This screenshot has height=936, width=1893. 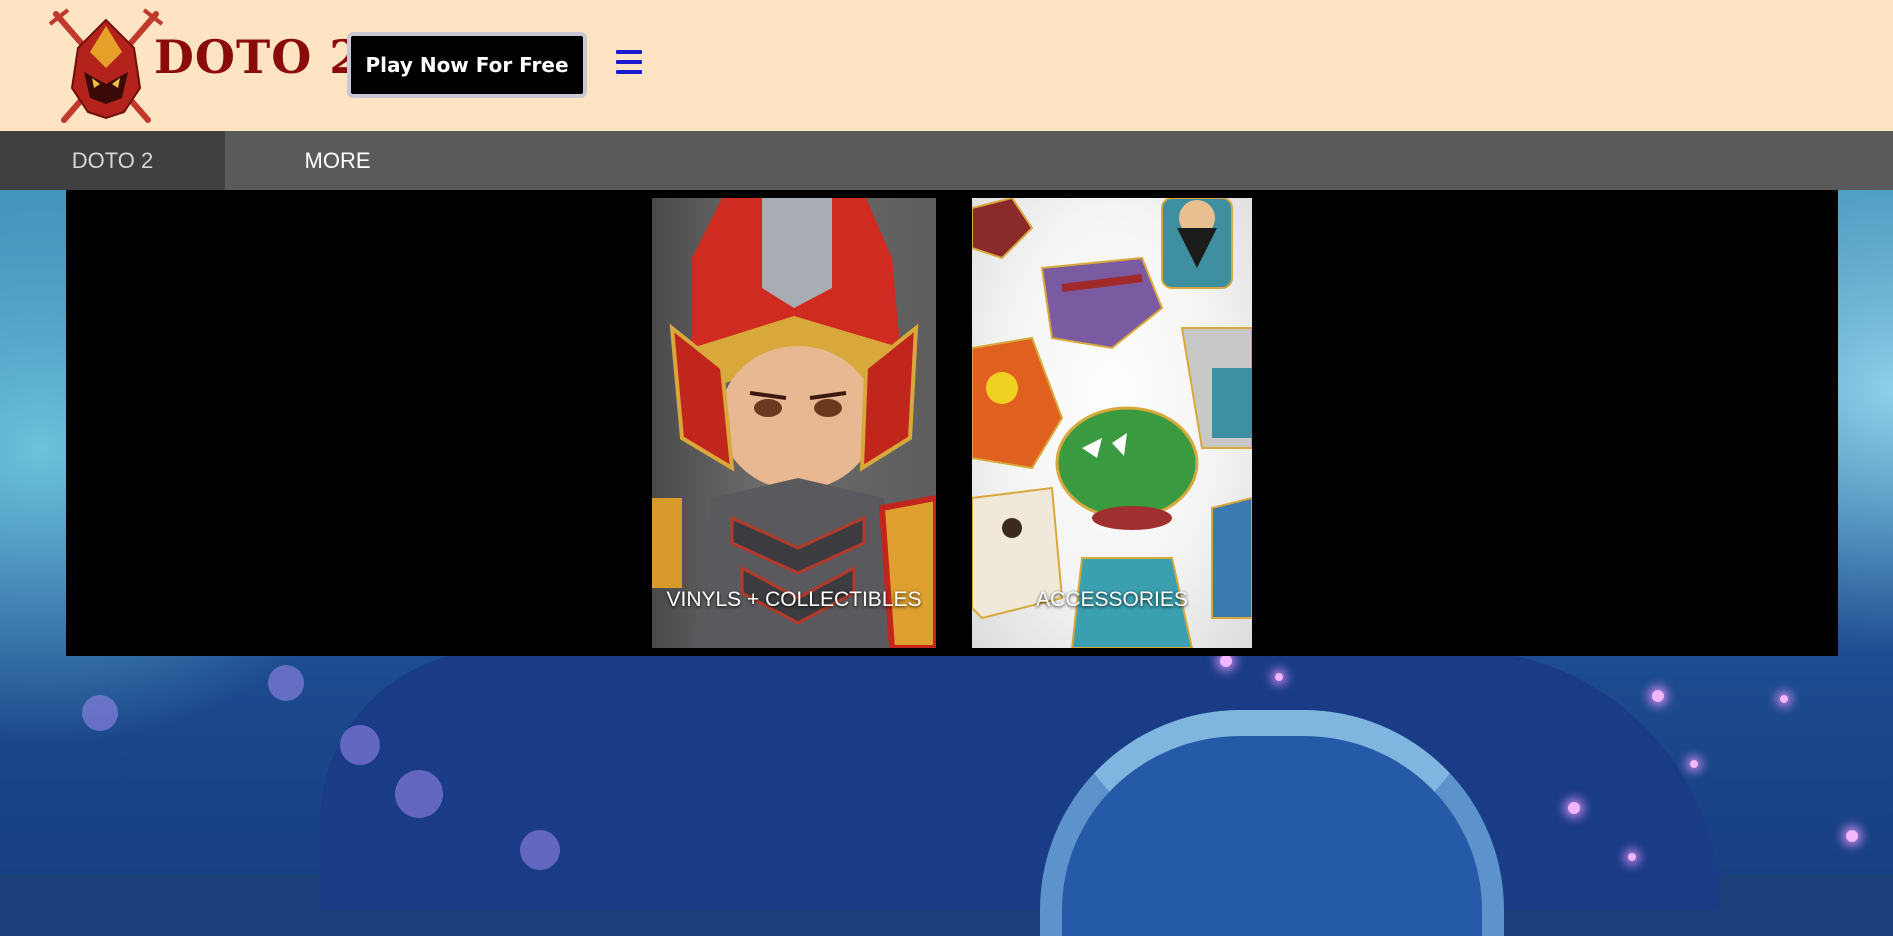 What do you see at coordinates (112, 160) in the screenshot?
I see `nav-item-doto2: DOTO 2` at bounding box center [112, 160].